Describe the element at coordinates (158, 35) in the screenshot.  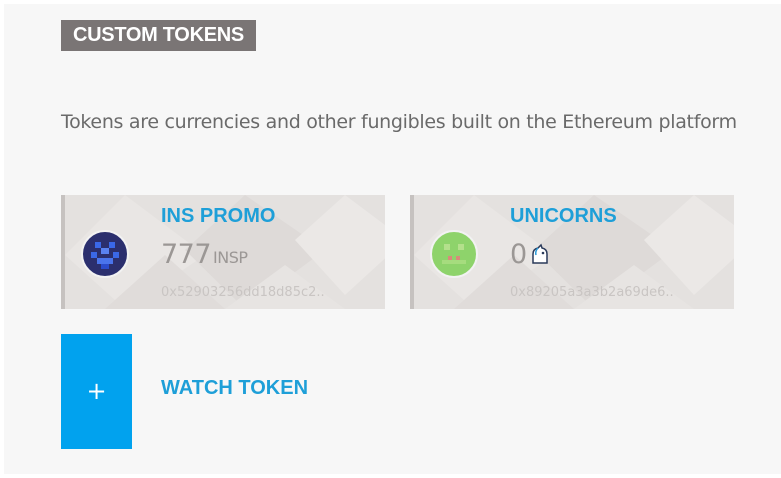
I see `section-title: CUSTOM TOKENS` at that location.